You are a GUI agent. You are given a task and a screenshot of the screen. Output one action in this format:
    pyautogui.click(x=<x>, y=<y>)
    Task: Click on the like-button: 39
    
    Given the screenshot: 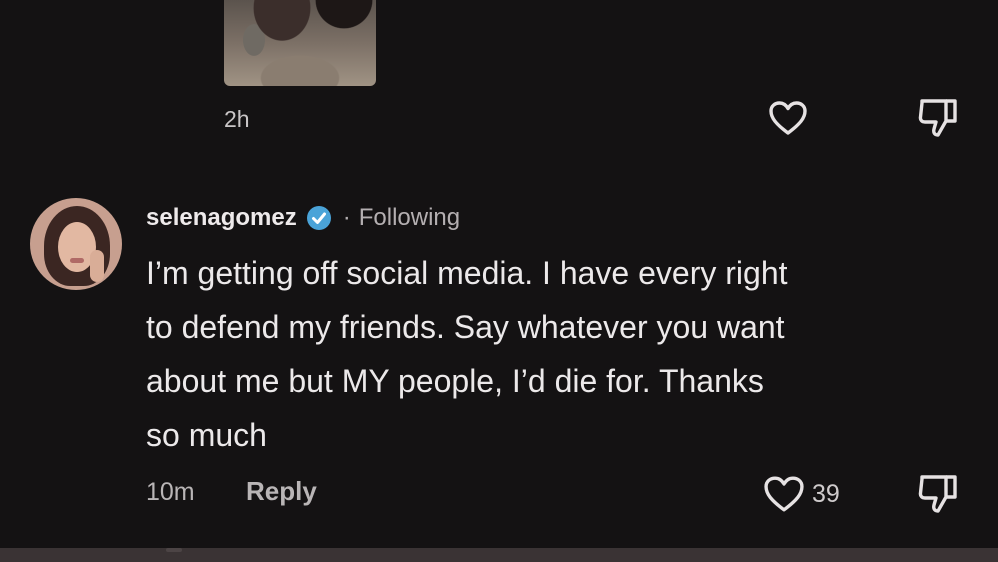 What is the action you would take?
    pyautogui.click(x=801, y=494)
    